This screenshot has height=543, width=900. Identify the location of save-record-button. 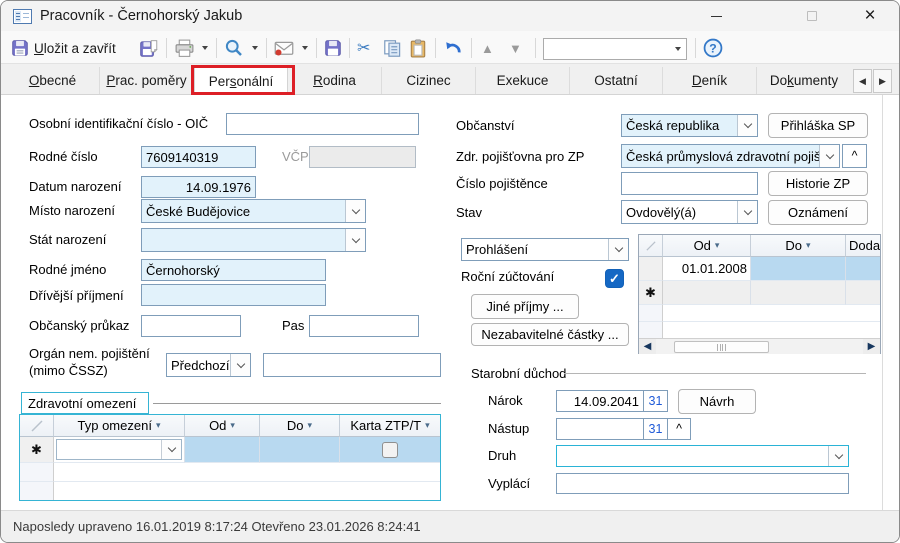
(333, 48).